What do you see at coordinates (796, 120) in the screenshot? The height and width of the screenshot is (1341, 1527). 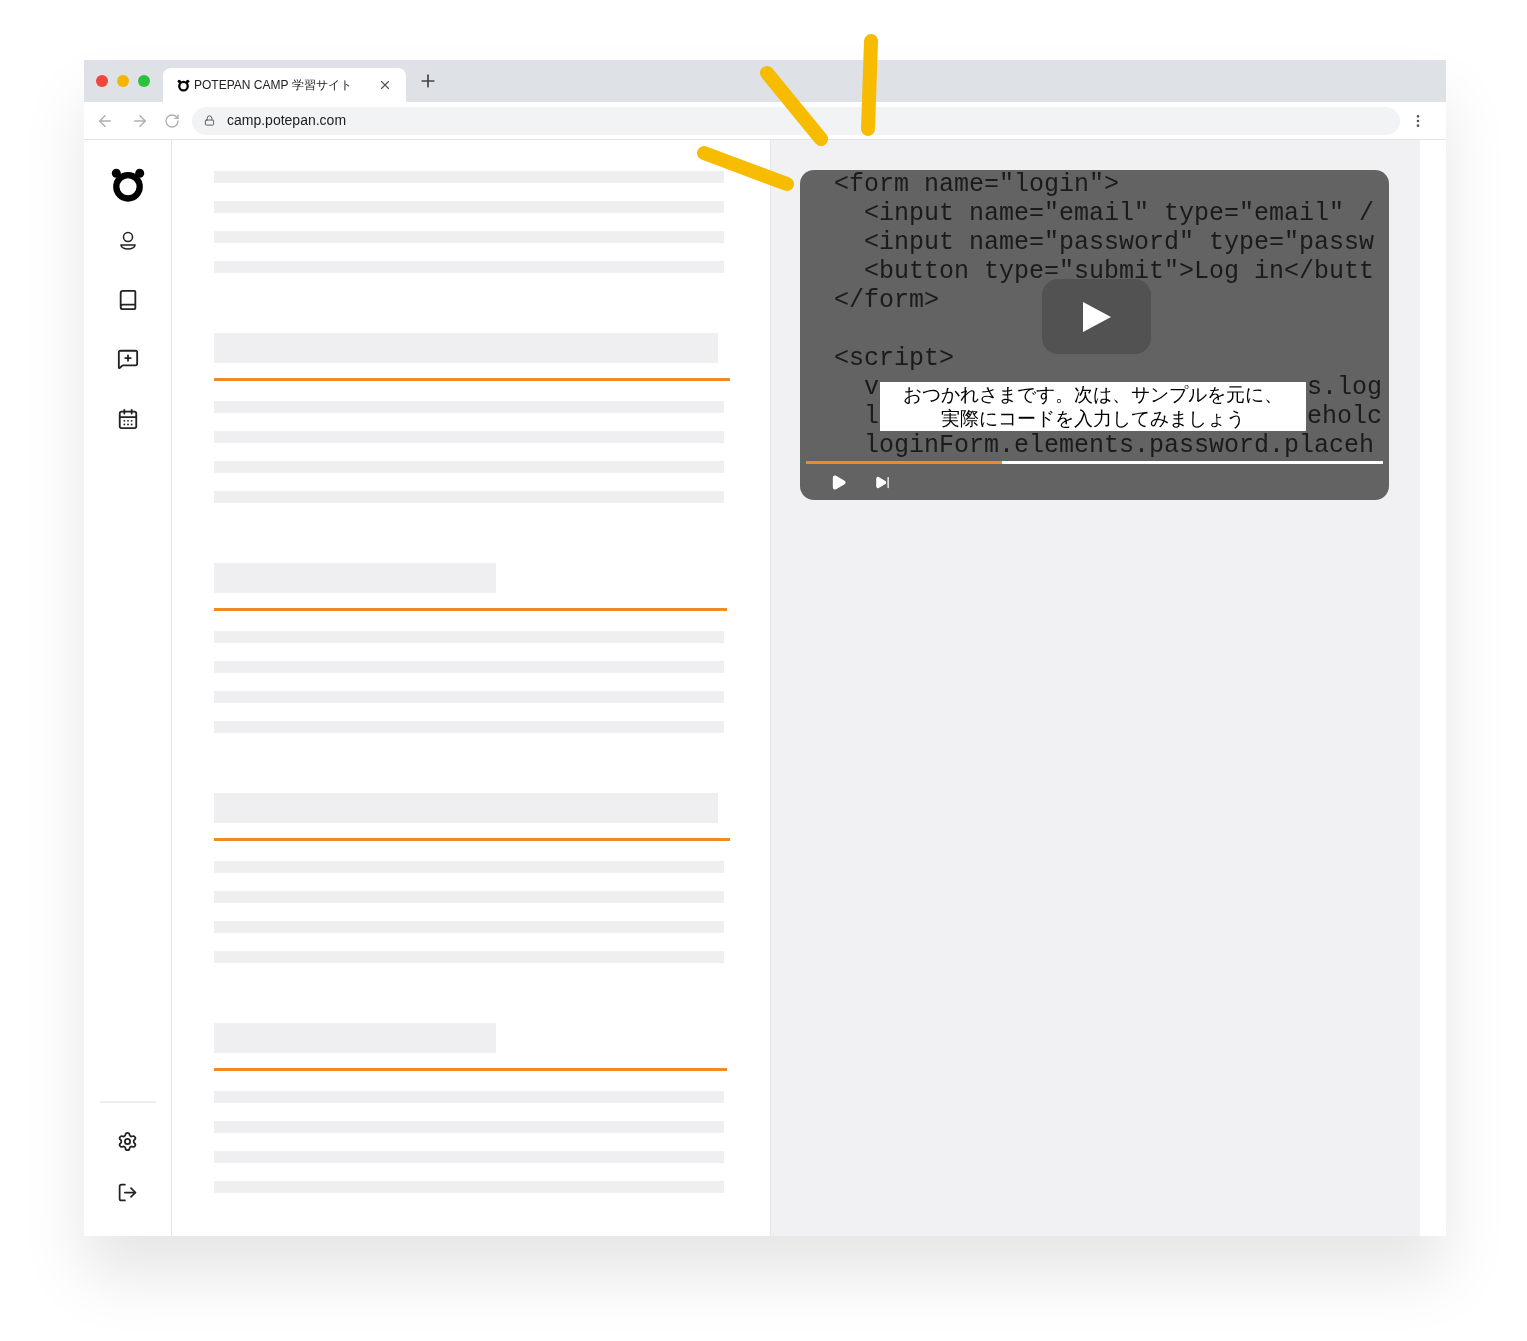 I see `address-bar: camp.potepan.com` at bounding box center [796, 120].